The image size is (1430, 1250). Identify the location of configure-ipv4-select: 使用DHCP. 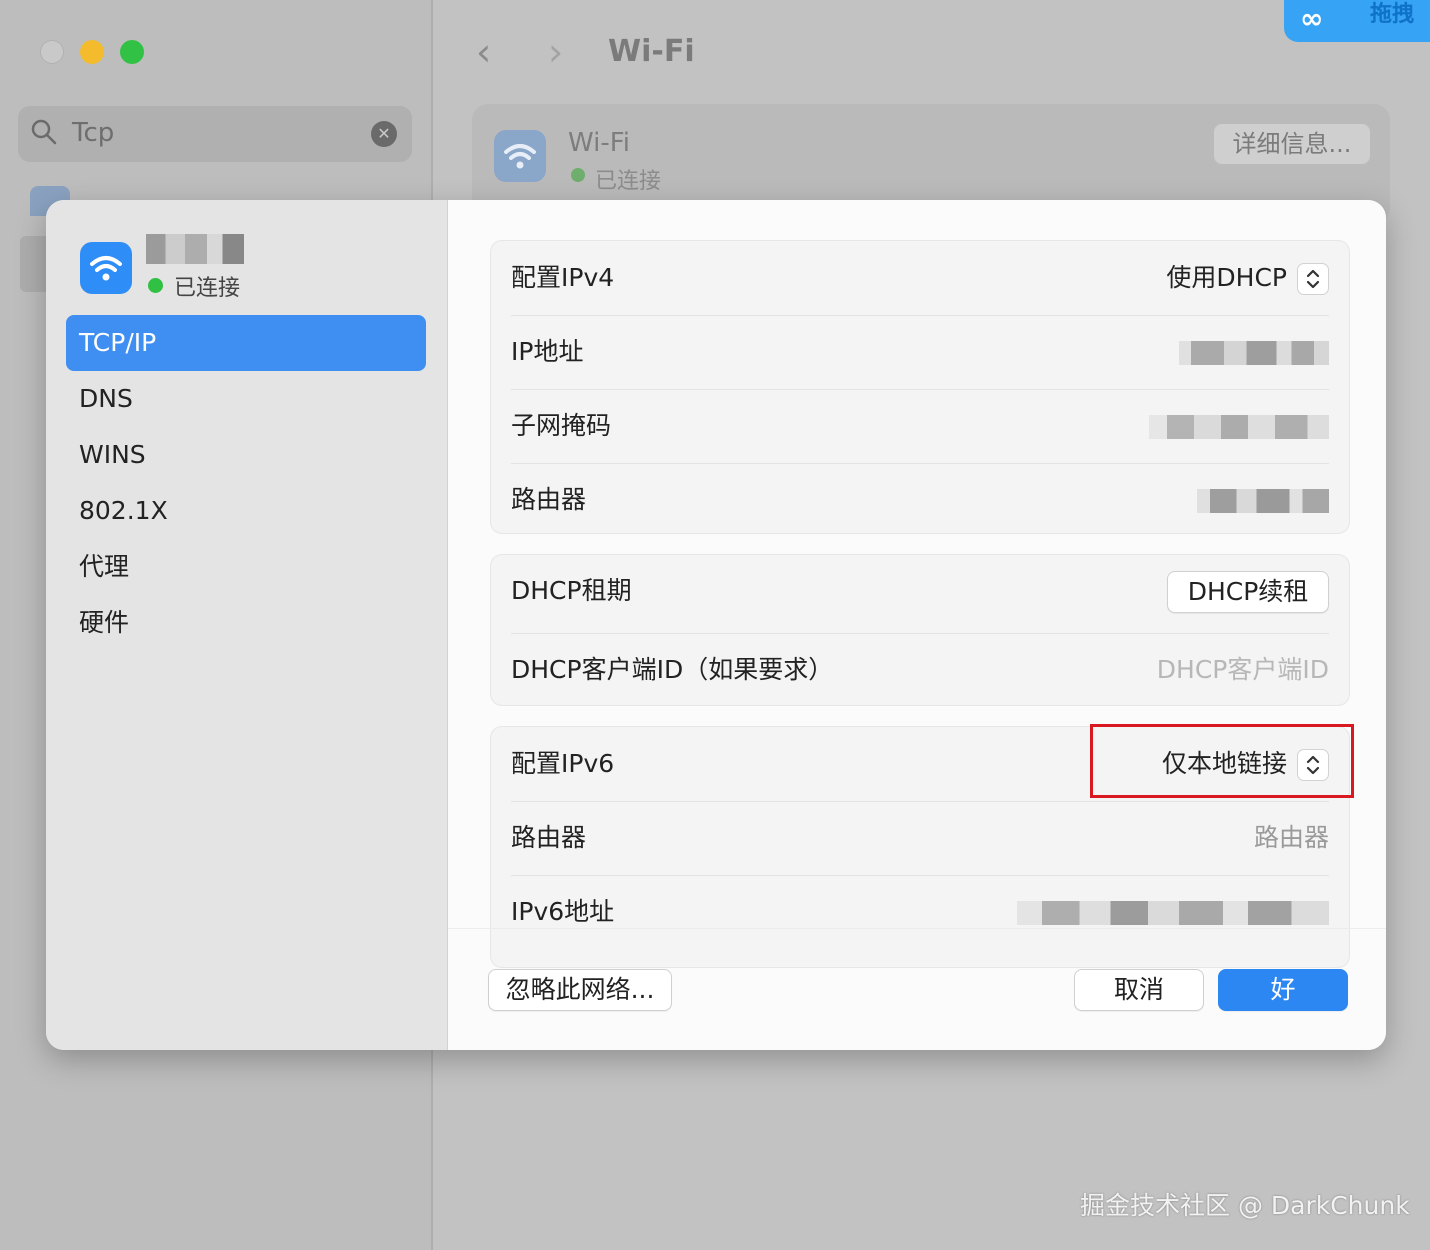
(1226, 278).